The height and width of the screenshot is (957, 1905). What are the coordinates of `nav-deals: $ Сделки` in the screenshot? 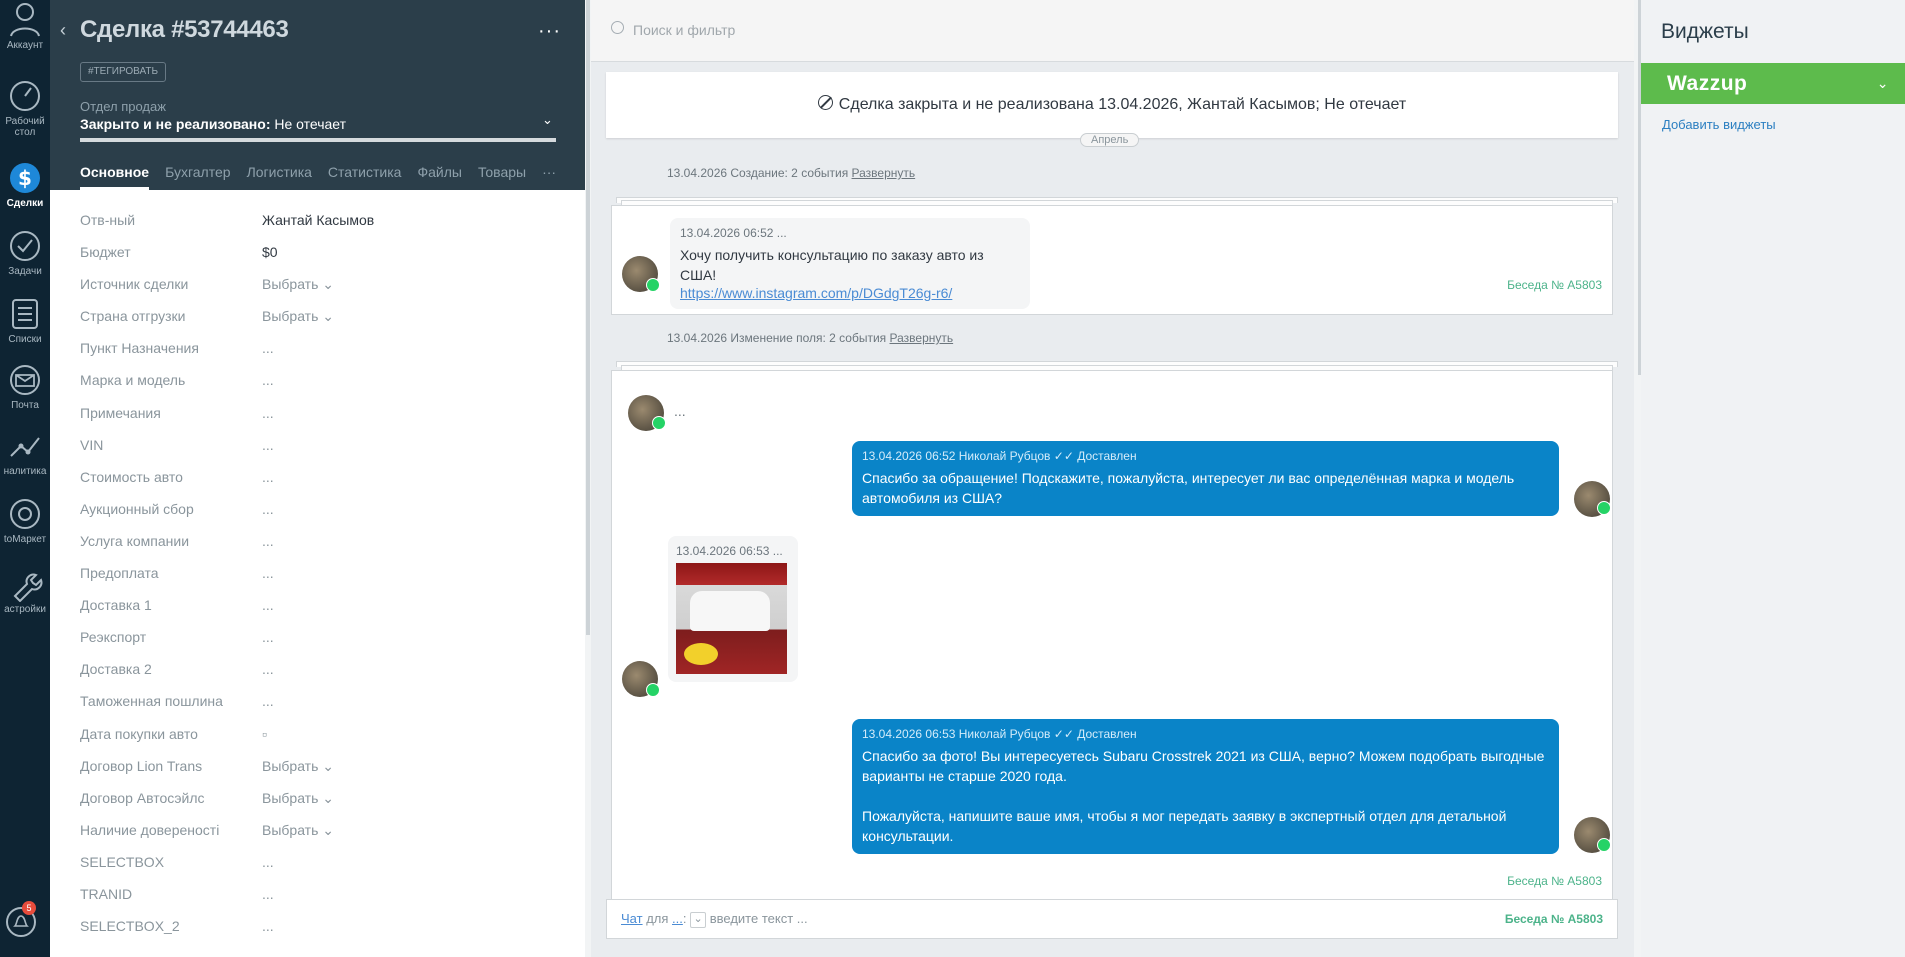 It's located at (25, 184).